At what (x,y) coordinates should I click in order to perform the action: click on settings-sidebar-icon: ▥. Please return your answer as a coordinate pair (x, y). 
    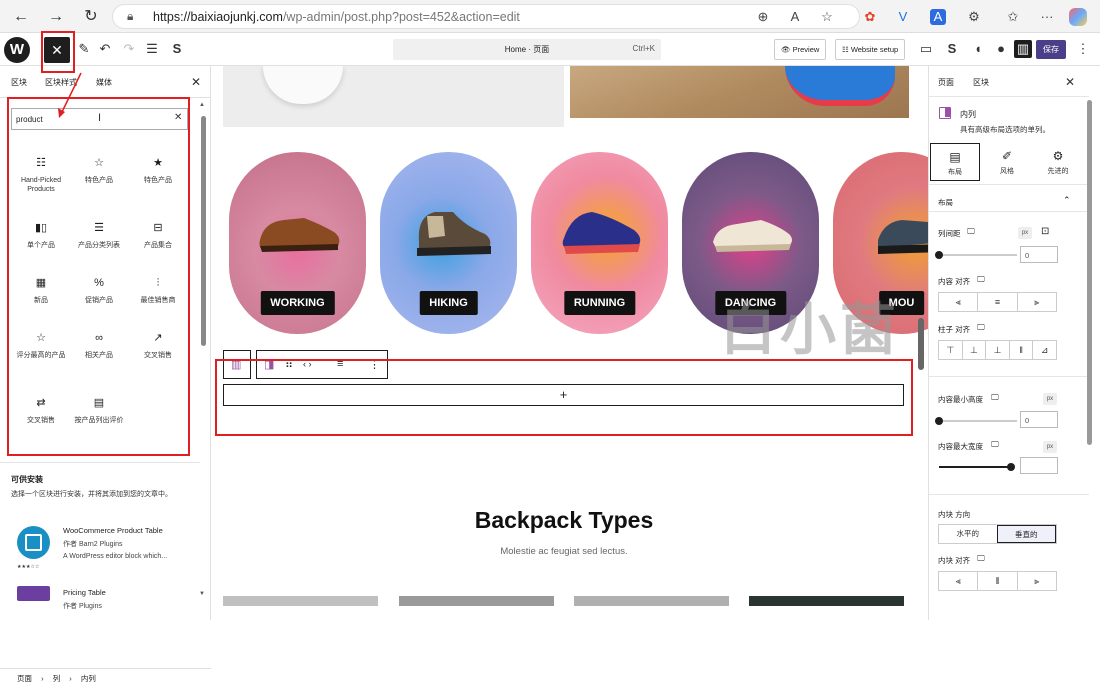
    Looking at the image, I should click on (1023, 49).